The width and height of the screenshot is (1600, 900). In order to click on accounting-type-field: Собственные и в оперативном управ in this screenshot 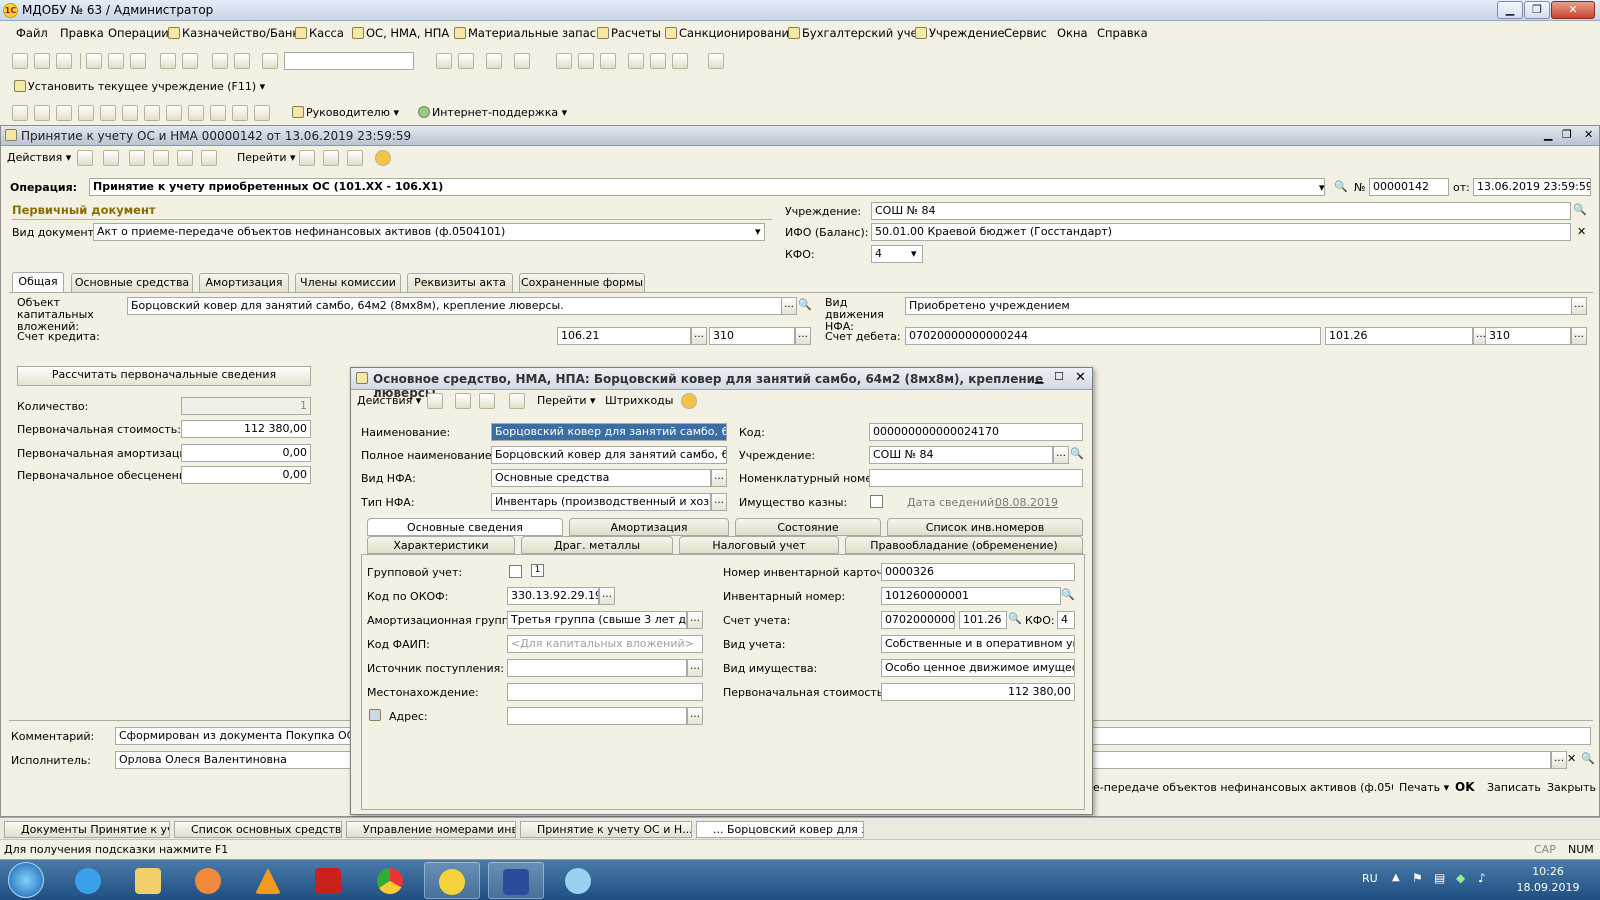, I will do `click(978, 644)`.